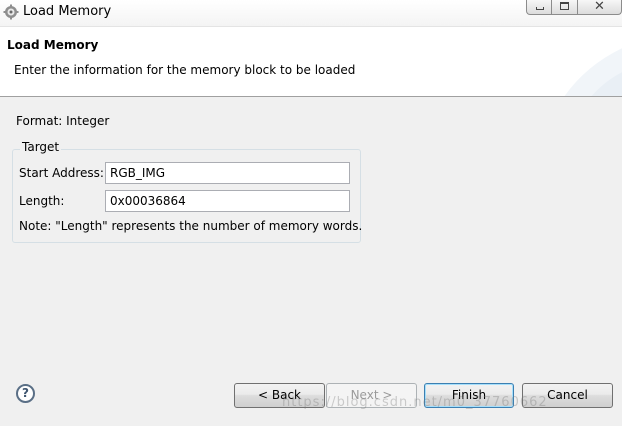  What do you see at coordinates (567, 395) in the screenshot?
I see `cancel-button: Cancel` at bounding box center [567, 395].